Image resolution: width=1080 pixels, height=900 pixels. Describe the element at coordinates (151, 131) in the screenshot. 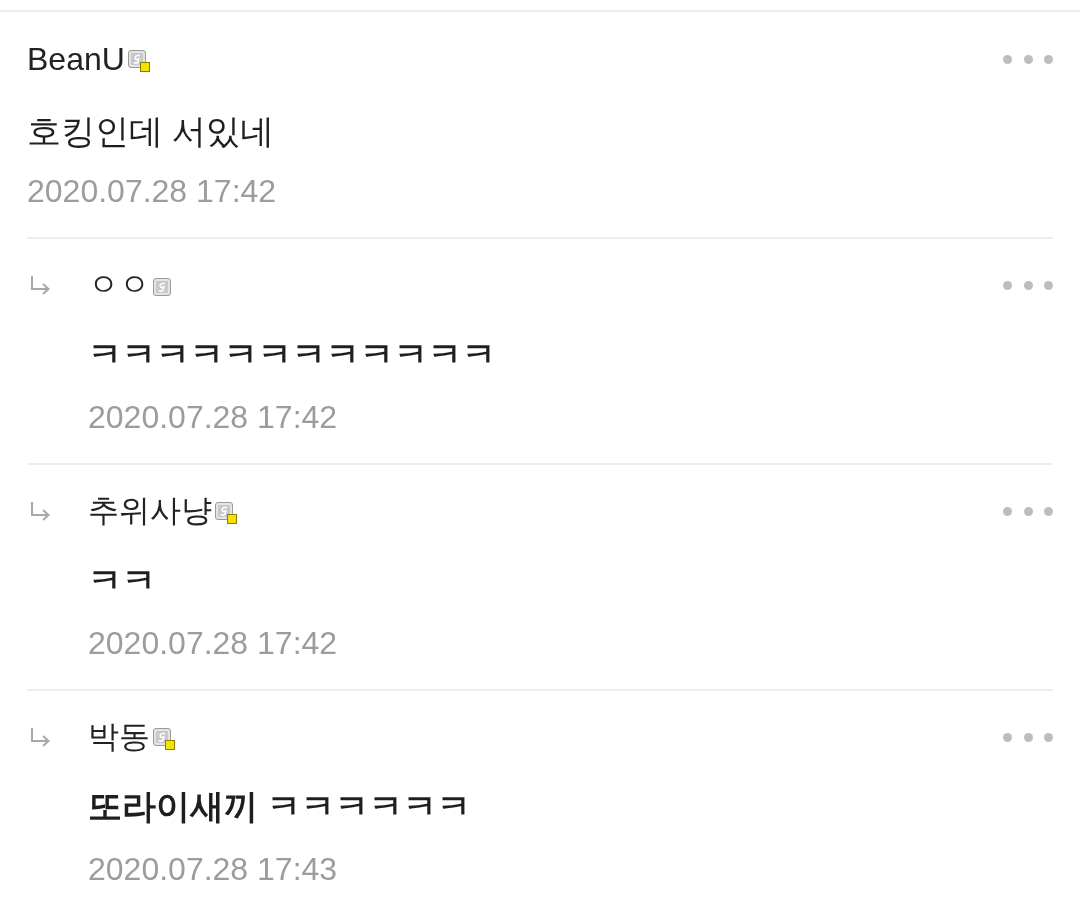

I see `comment-text: 호킹인데 서있네` at that location.